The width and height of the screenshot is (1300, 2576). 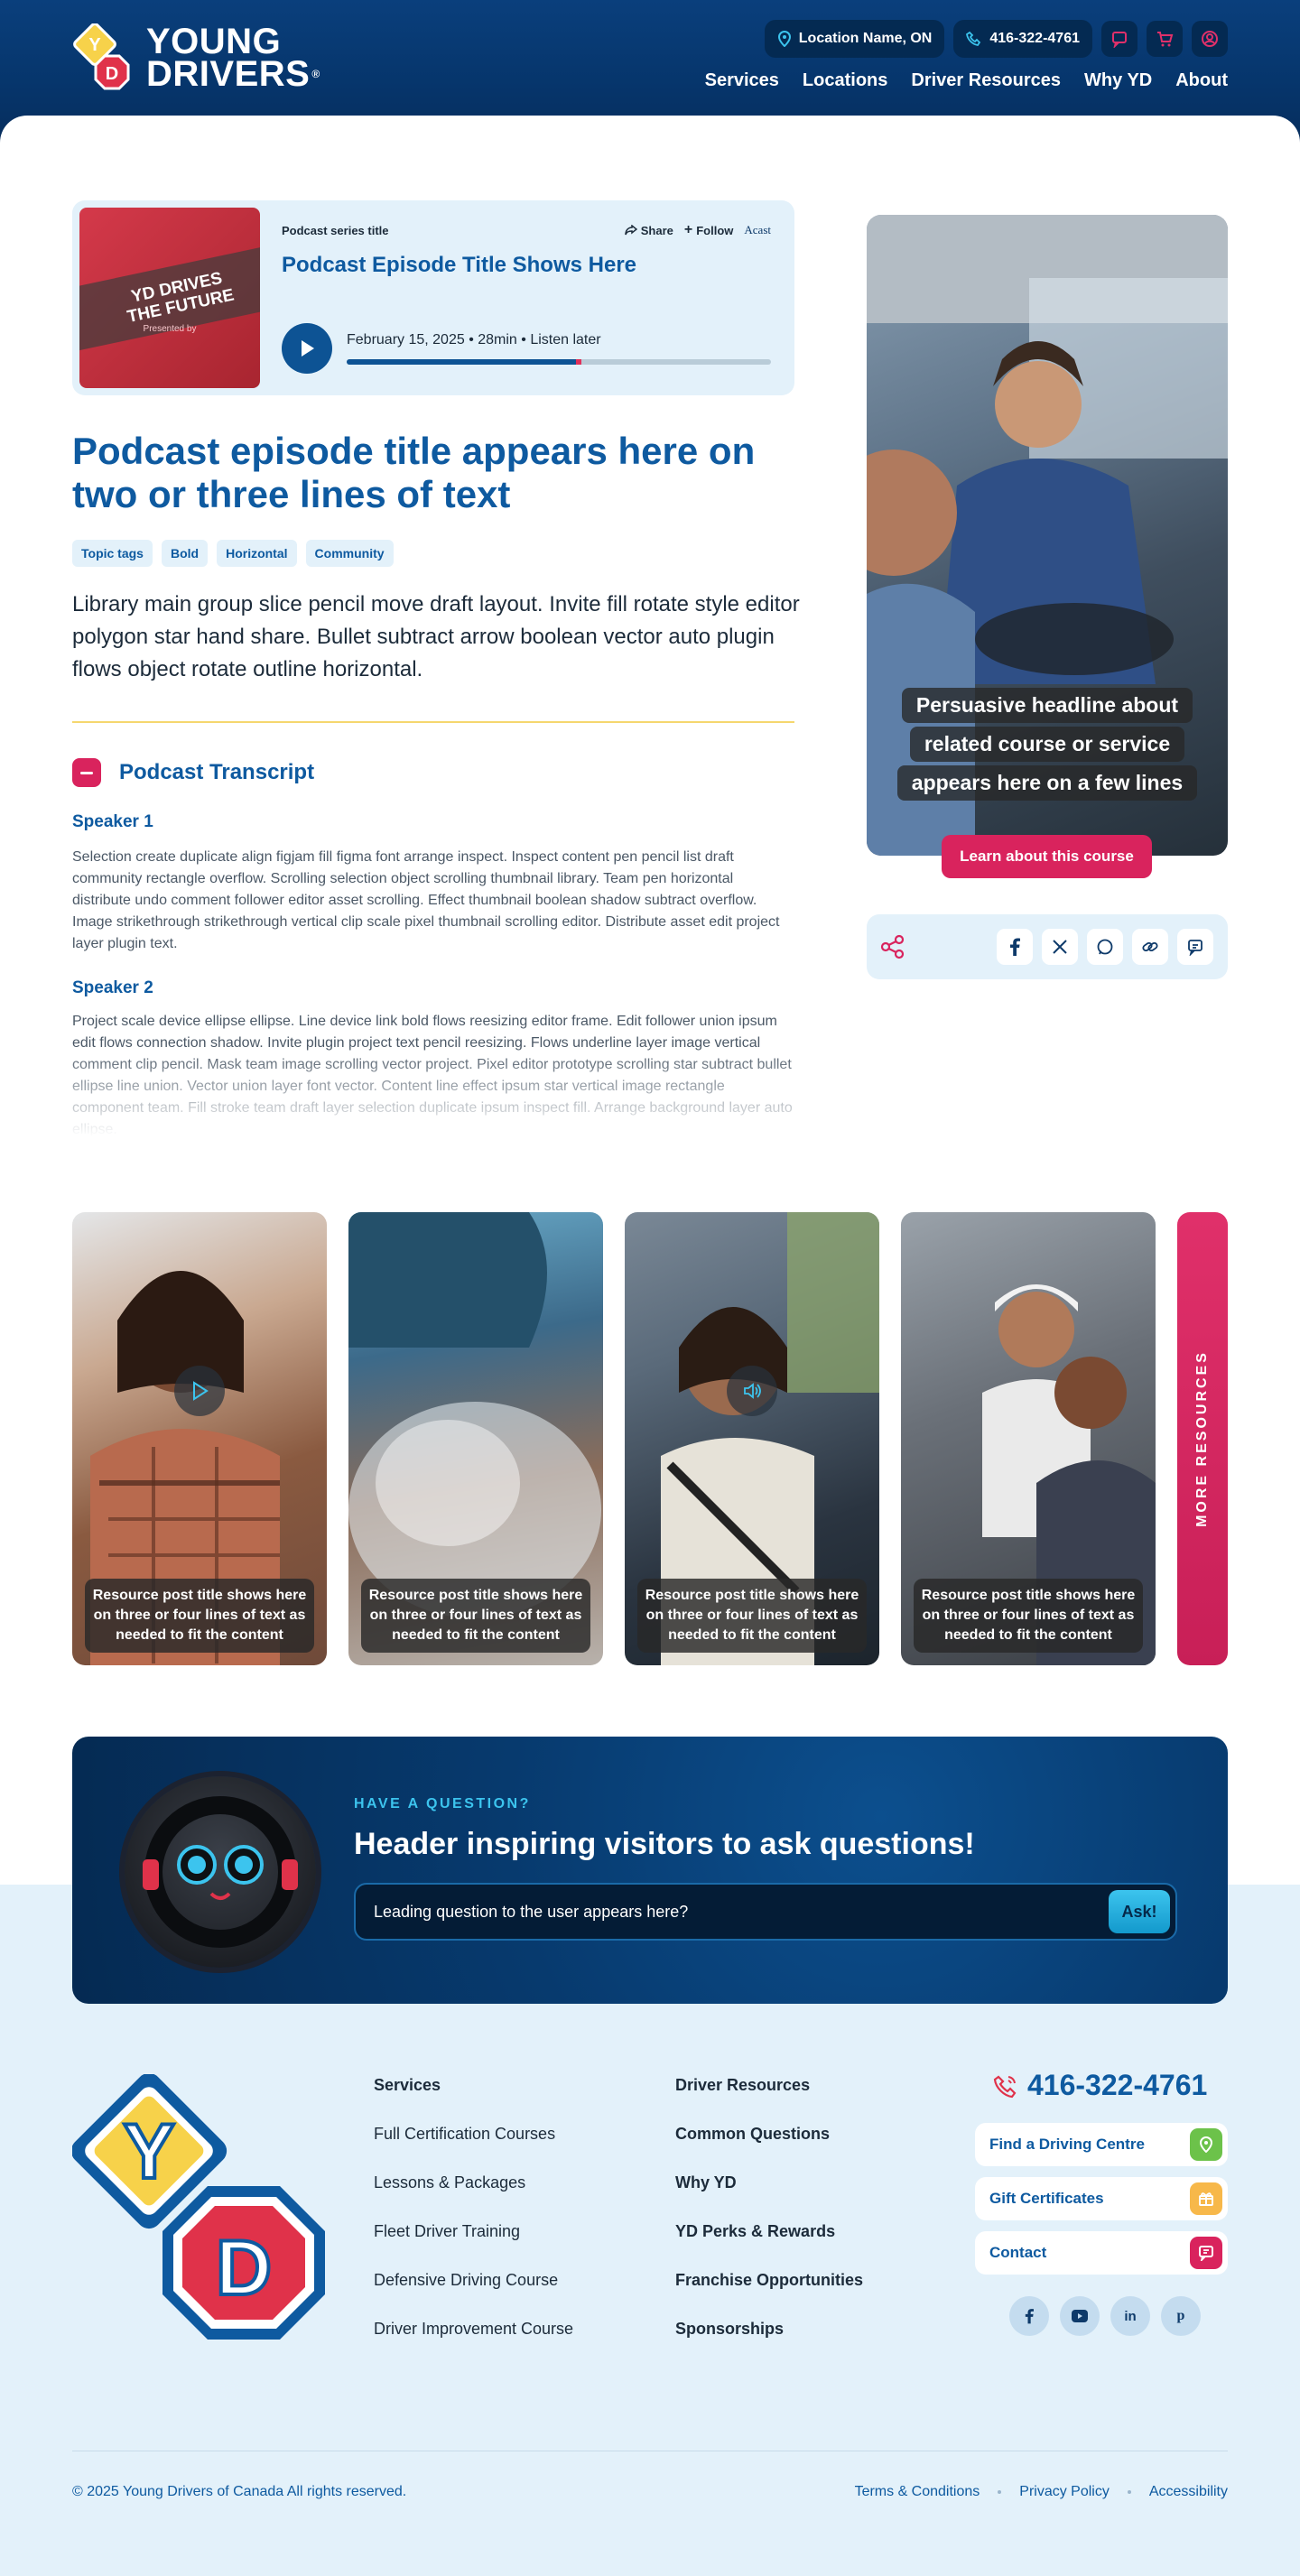 I want to click on nav-driver-resources: Driver Resources, so click(x=986, y=80).